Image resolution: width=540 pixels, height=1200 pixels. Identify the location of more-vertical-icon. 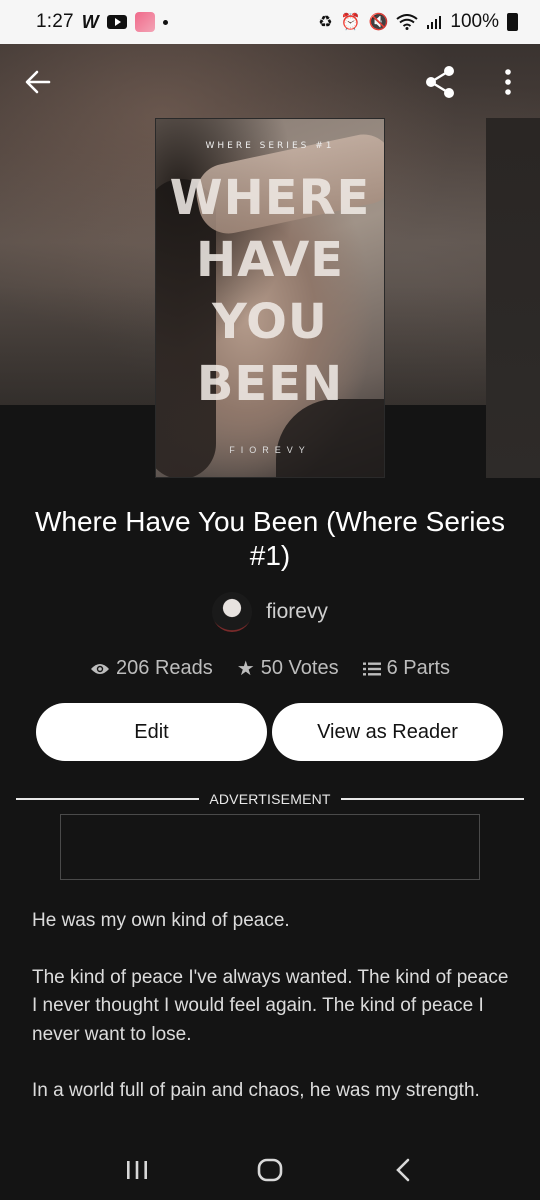
(508, 82).